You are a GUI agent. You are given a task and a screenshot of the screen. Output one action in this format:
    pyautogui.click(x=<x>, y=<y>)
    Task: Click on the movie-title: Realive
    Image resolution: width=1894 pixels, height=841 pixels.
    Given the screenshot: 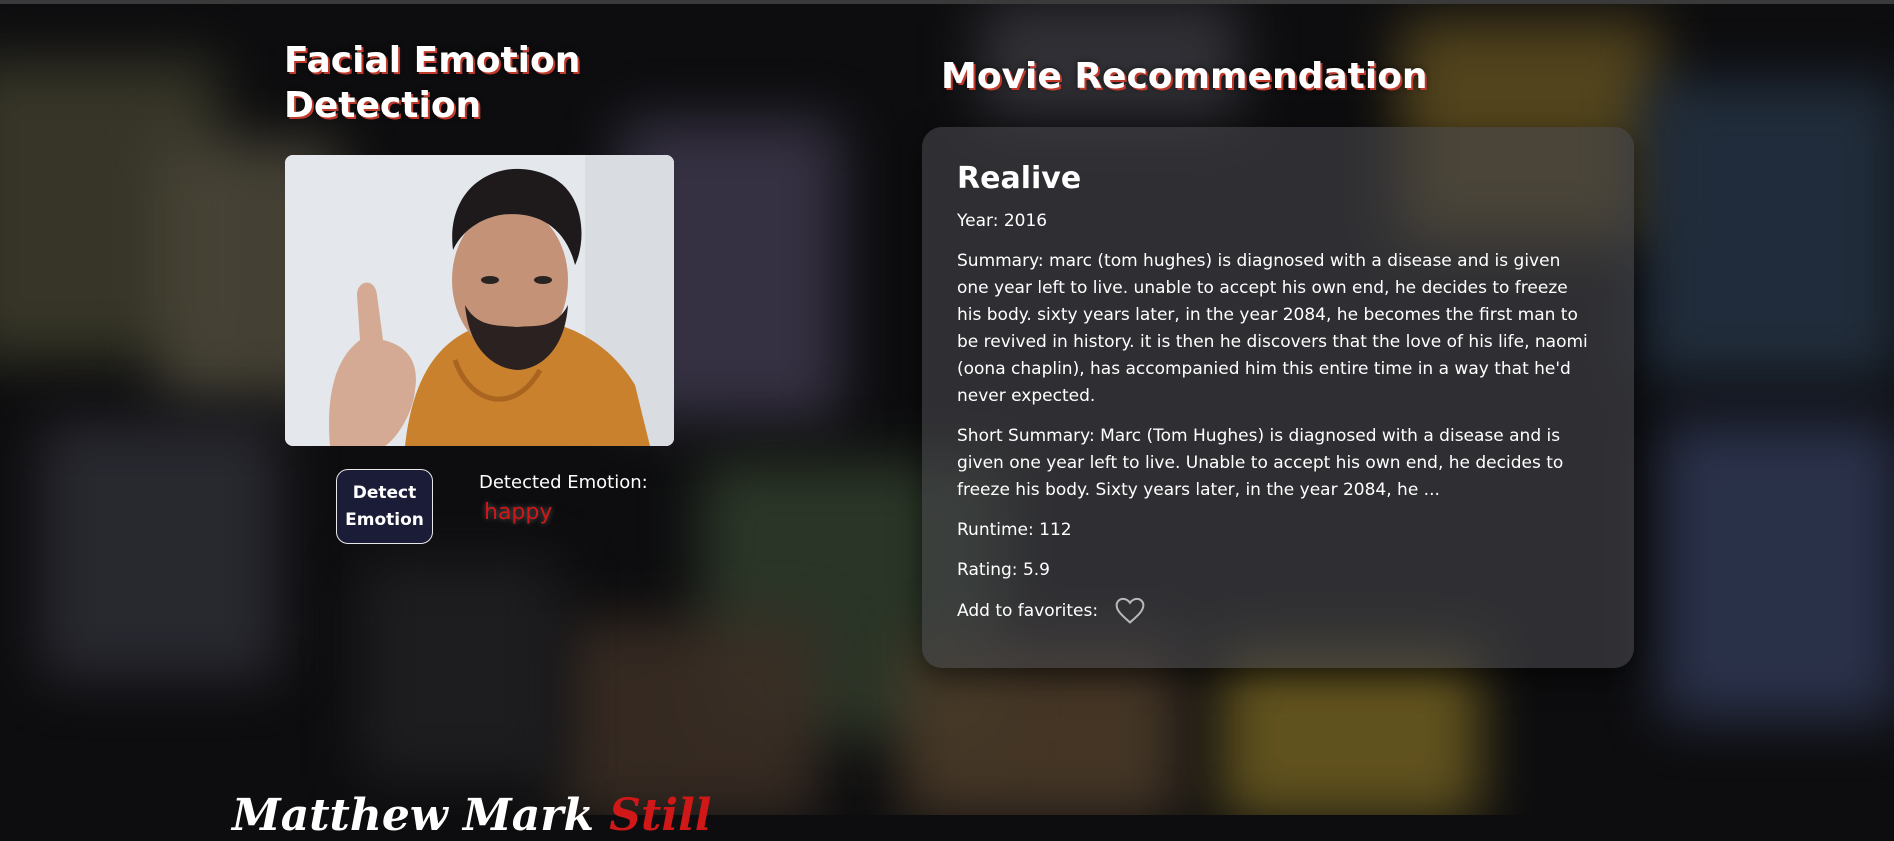 What is the action you would take?
    pyautogui.click(x=1019, y=178)
    